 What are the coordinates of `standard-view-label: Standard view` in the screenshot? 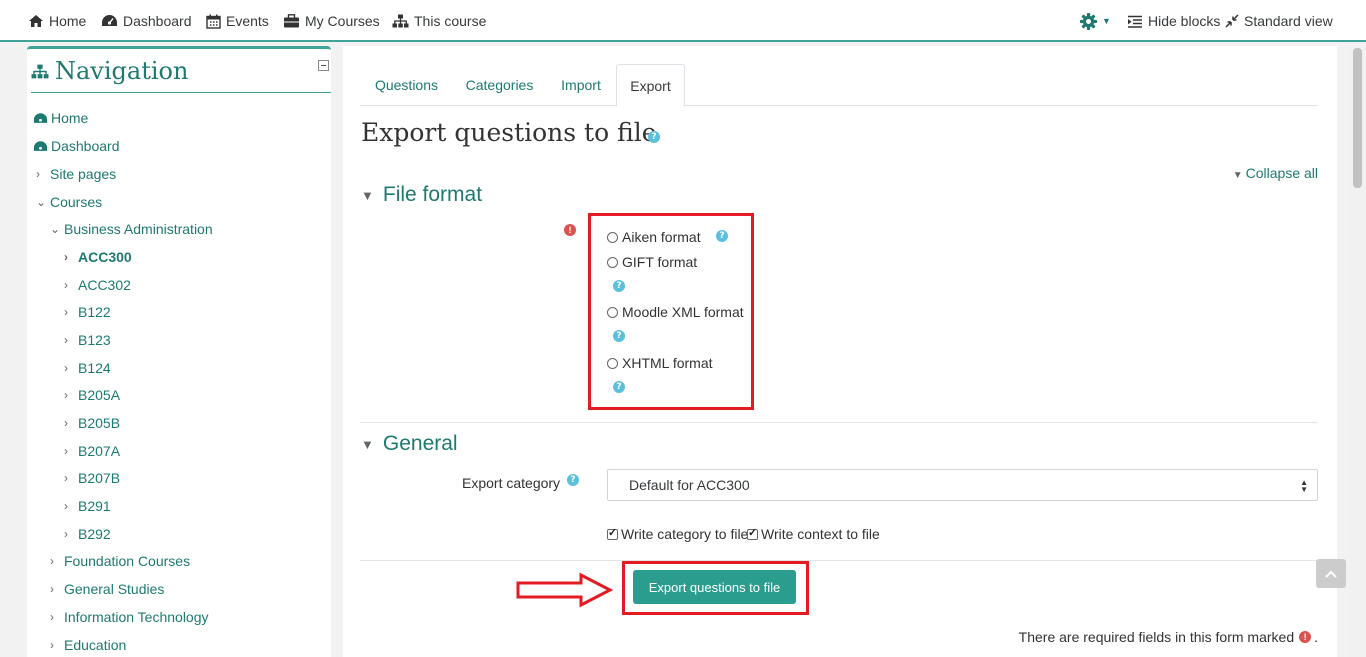 It's located at (1288, 21).